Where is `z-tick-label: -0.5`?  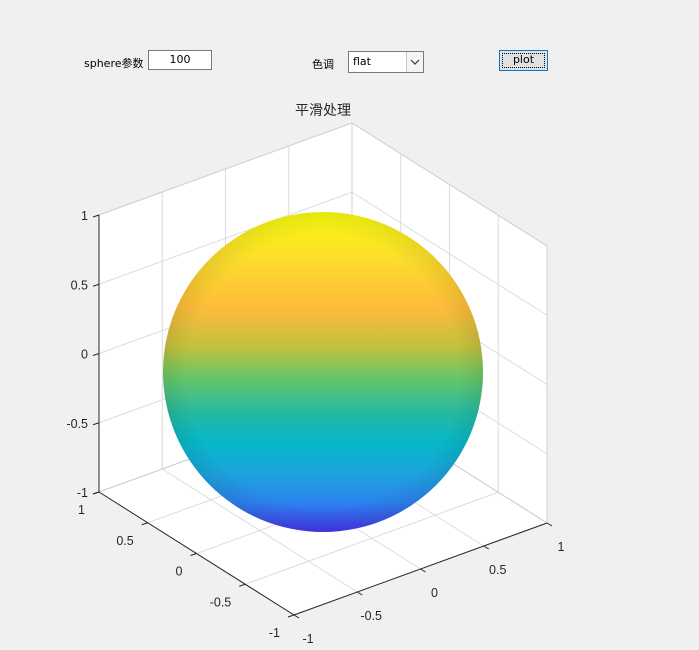
z-tick-label: -0.5 is located at coordinates (77, 424).